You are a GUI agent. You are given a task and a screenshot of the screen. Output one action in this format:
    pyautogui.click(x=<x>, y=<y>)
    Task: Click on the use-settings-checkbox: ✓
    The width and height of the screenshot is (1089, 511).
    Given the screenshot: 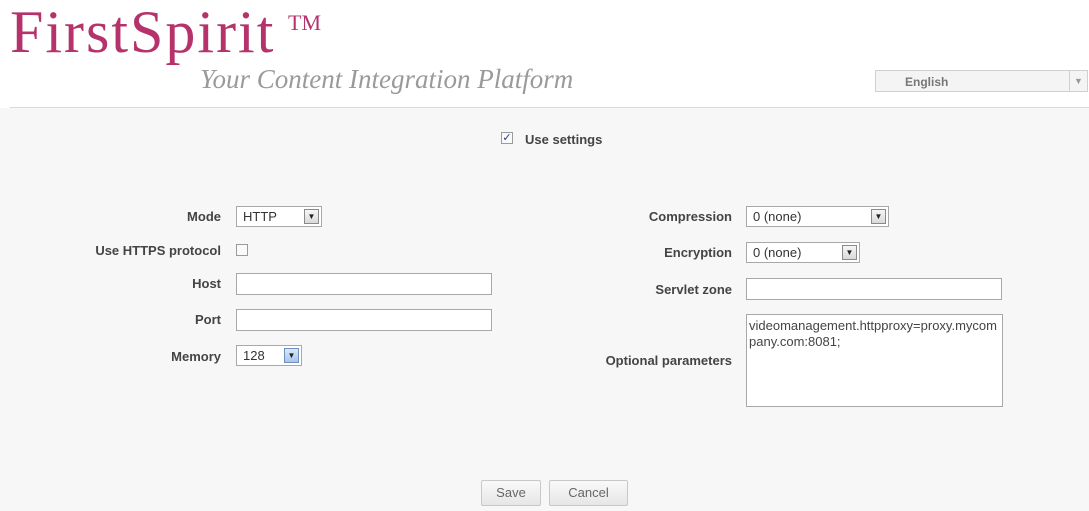 What is the action you would take?
    pyautogui.click(x=507, y=138)
    